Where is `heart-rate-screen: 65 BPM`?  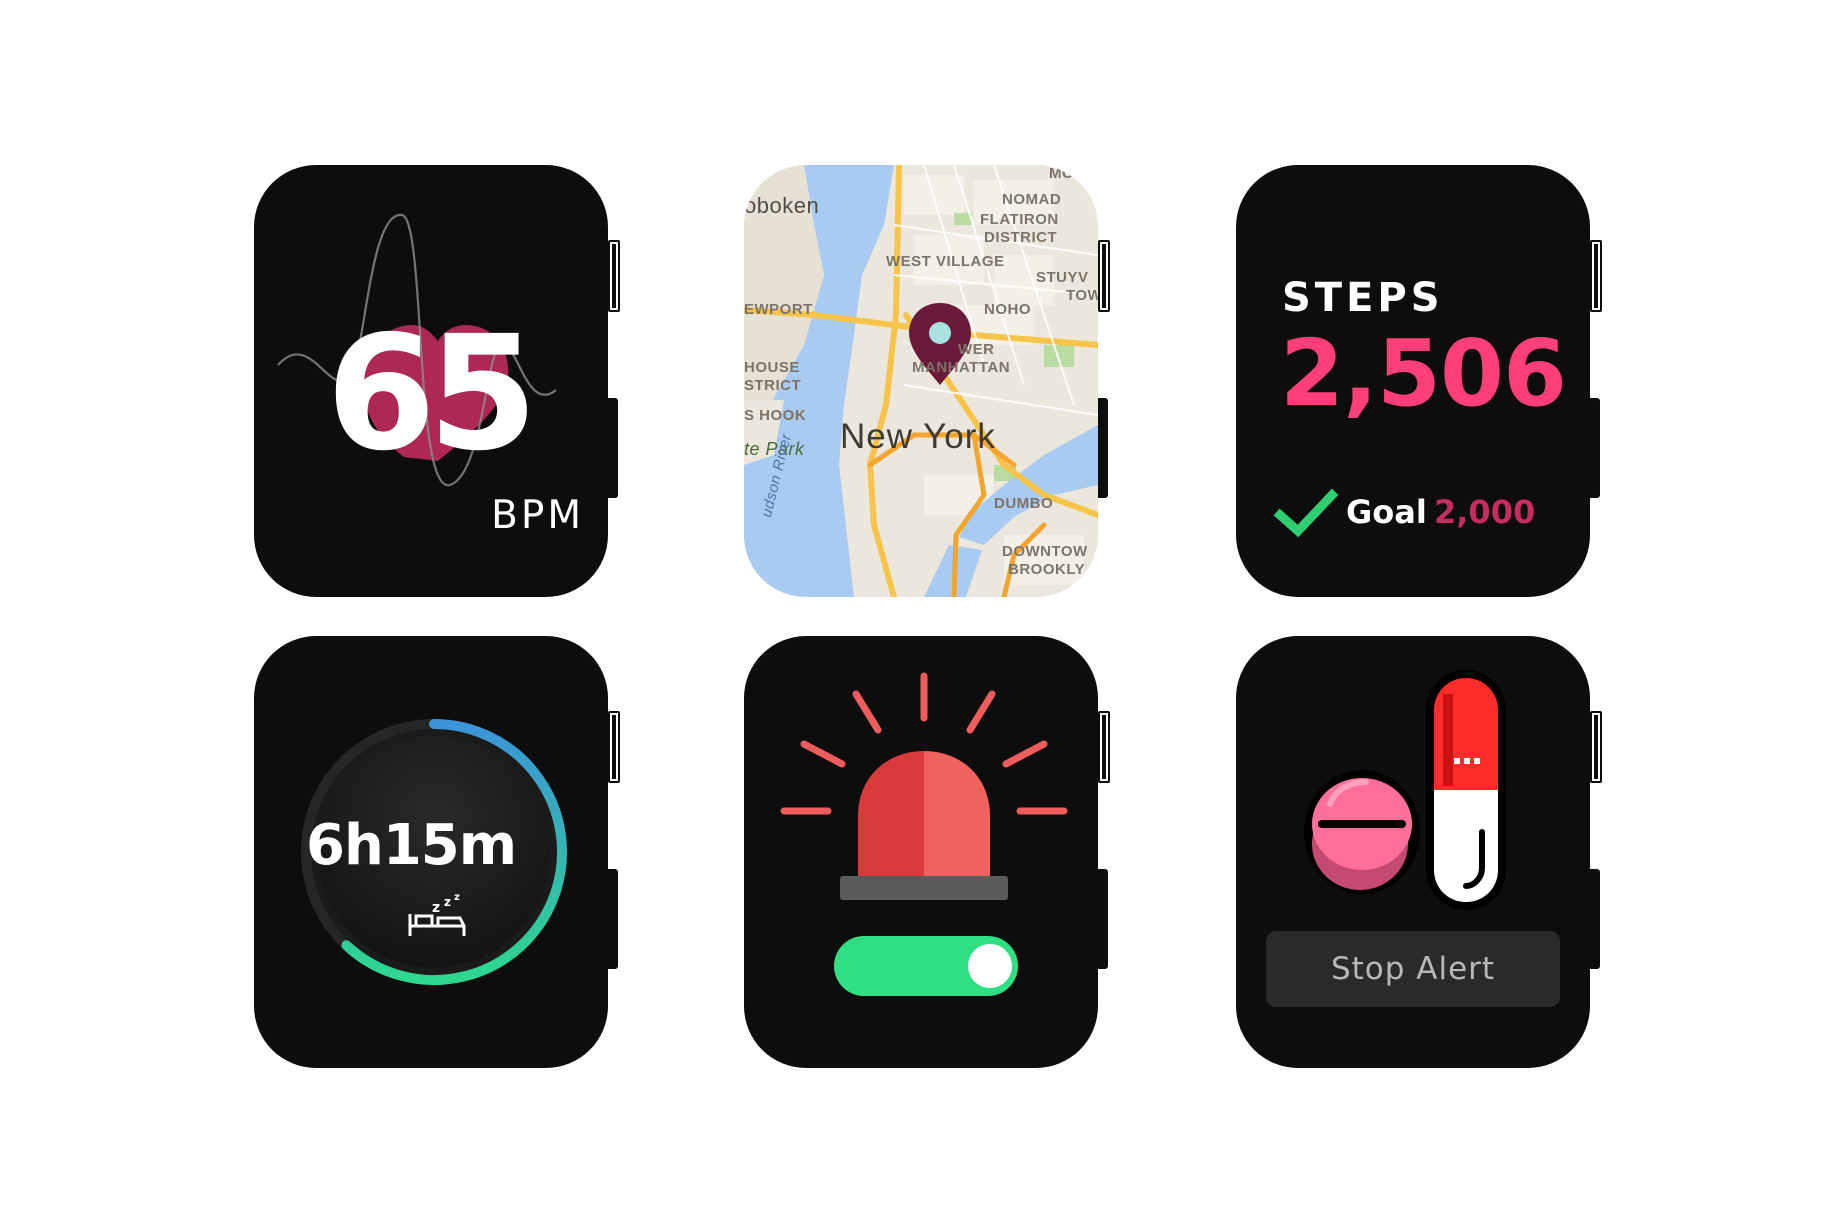
heart-rate-screen: 65 BPM is located at coordinates (431, 381).